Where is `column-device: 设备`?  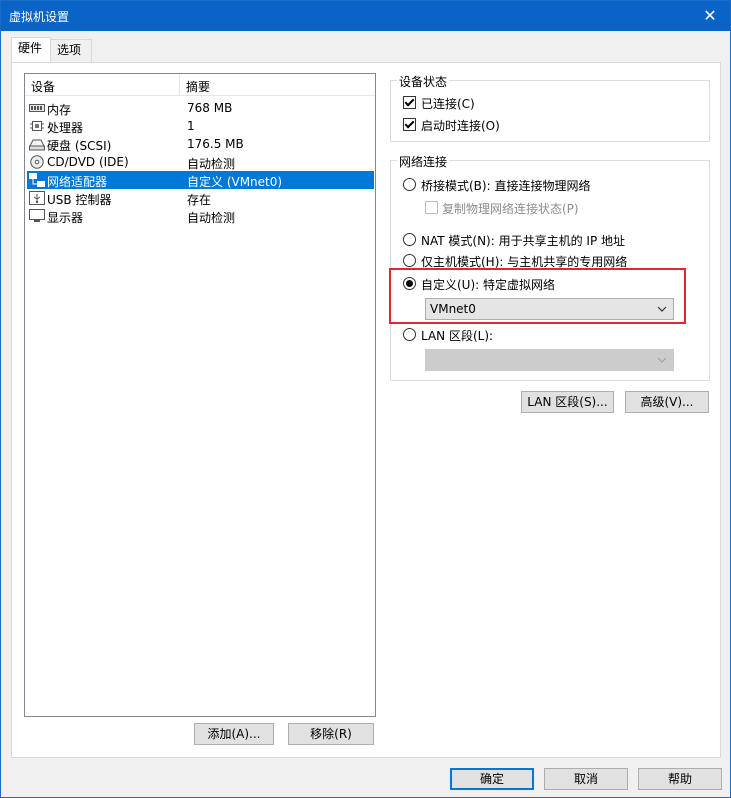
column-device: 设备 is located at coordinates (43, 86).